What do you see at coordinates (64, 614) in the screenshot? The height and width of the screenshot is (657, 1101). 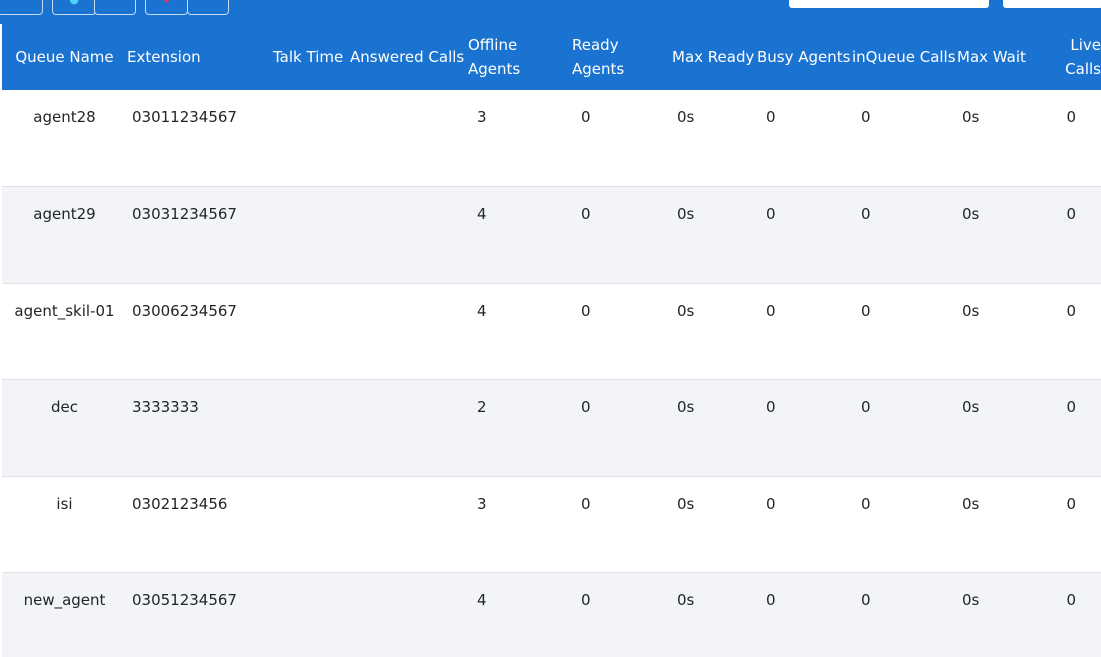 I see `cell-queue-name: new_agent` at bounding box center [64, 614].